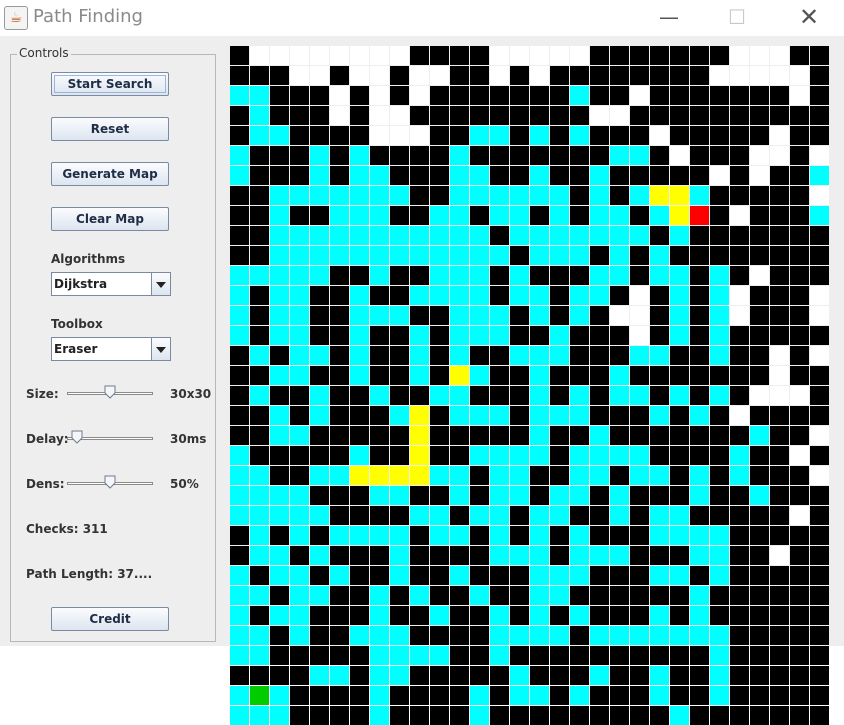 The height and width of the screenshot is (725, 844). What do you see at coordinates (110, 394) in the screenshot?
I see `size-slider` at bounding box center [110, 394].